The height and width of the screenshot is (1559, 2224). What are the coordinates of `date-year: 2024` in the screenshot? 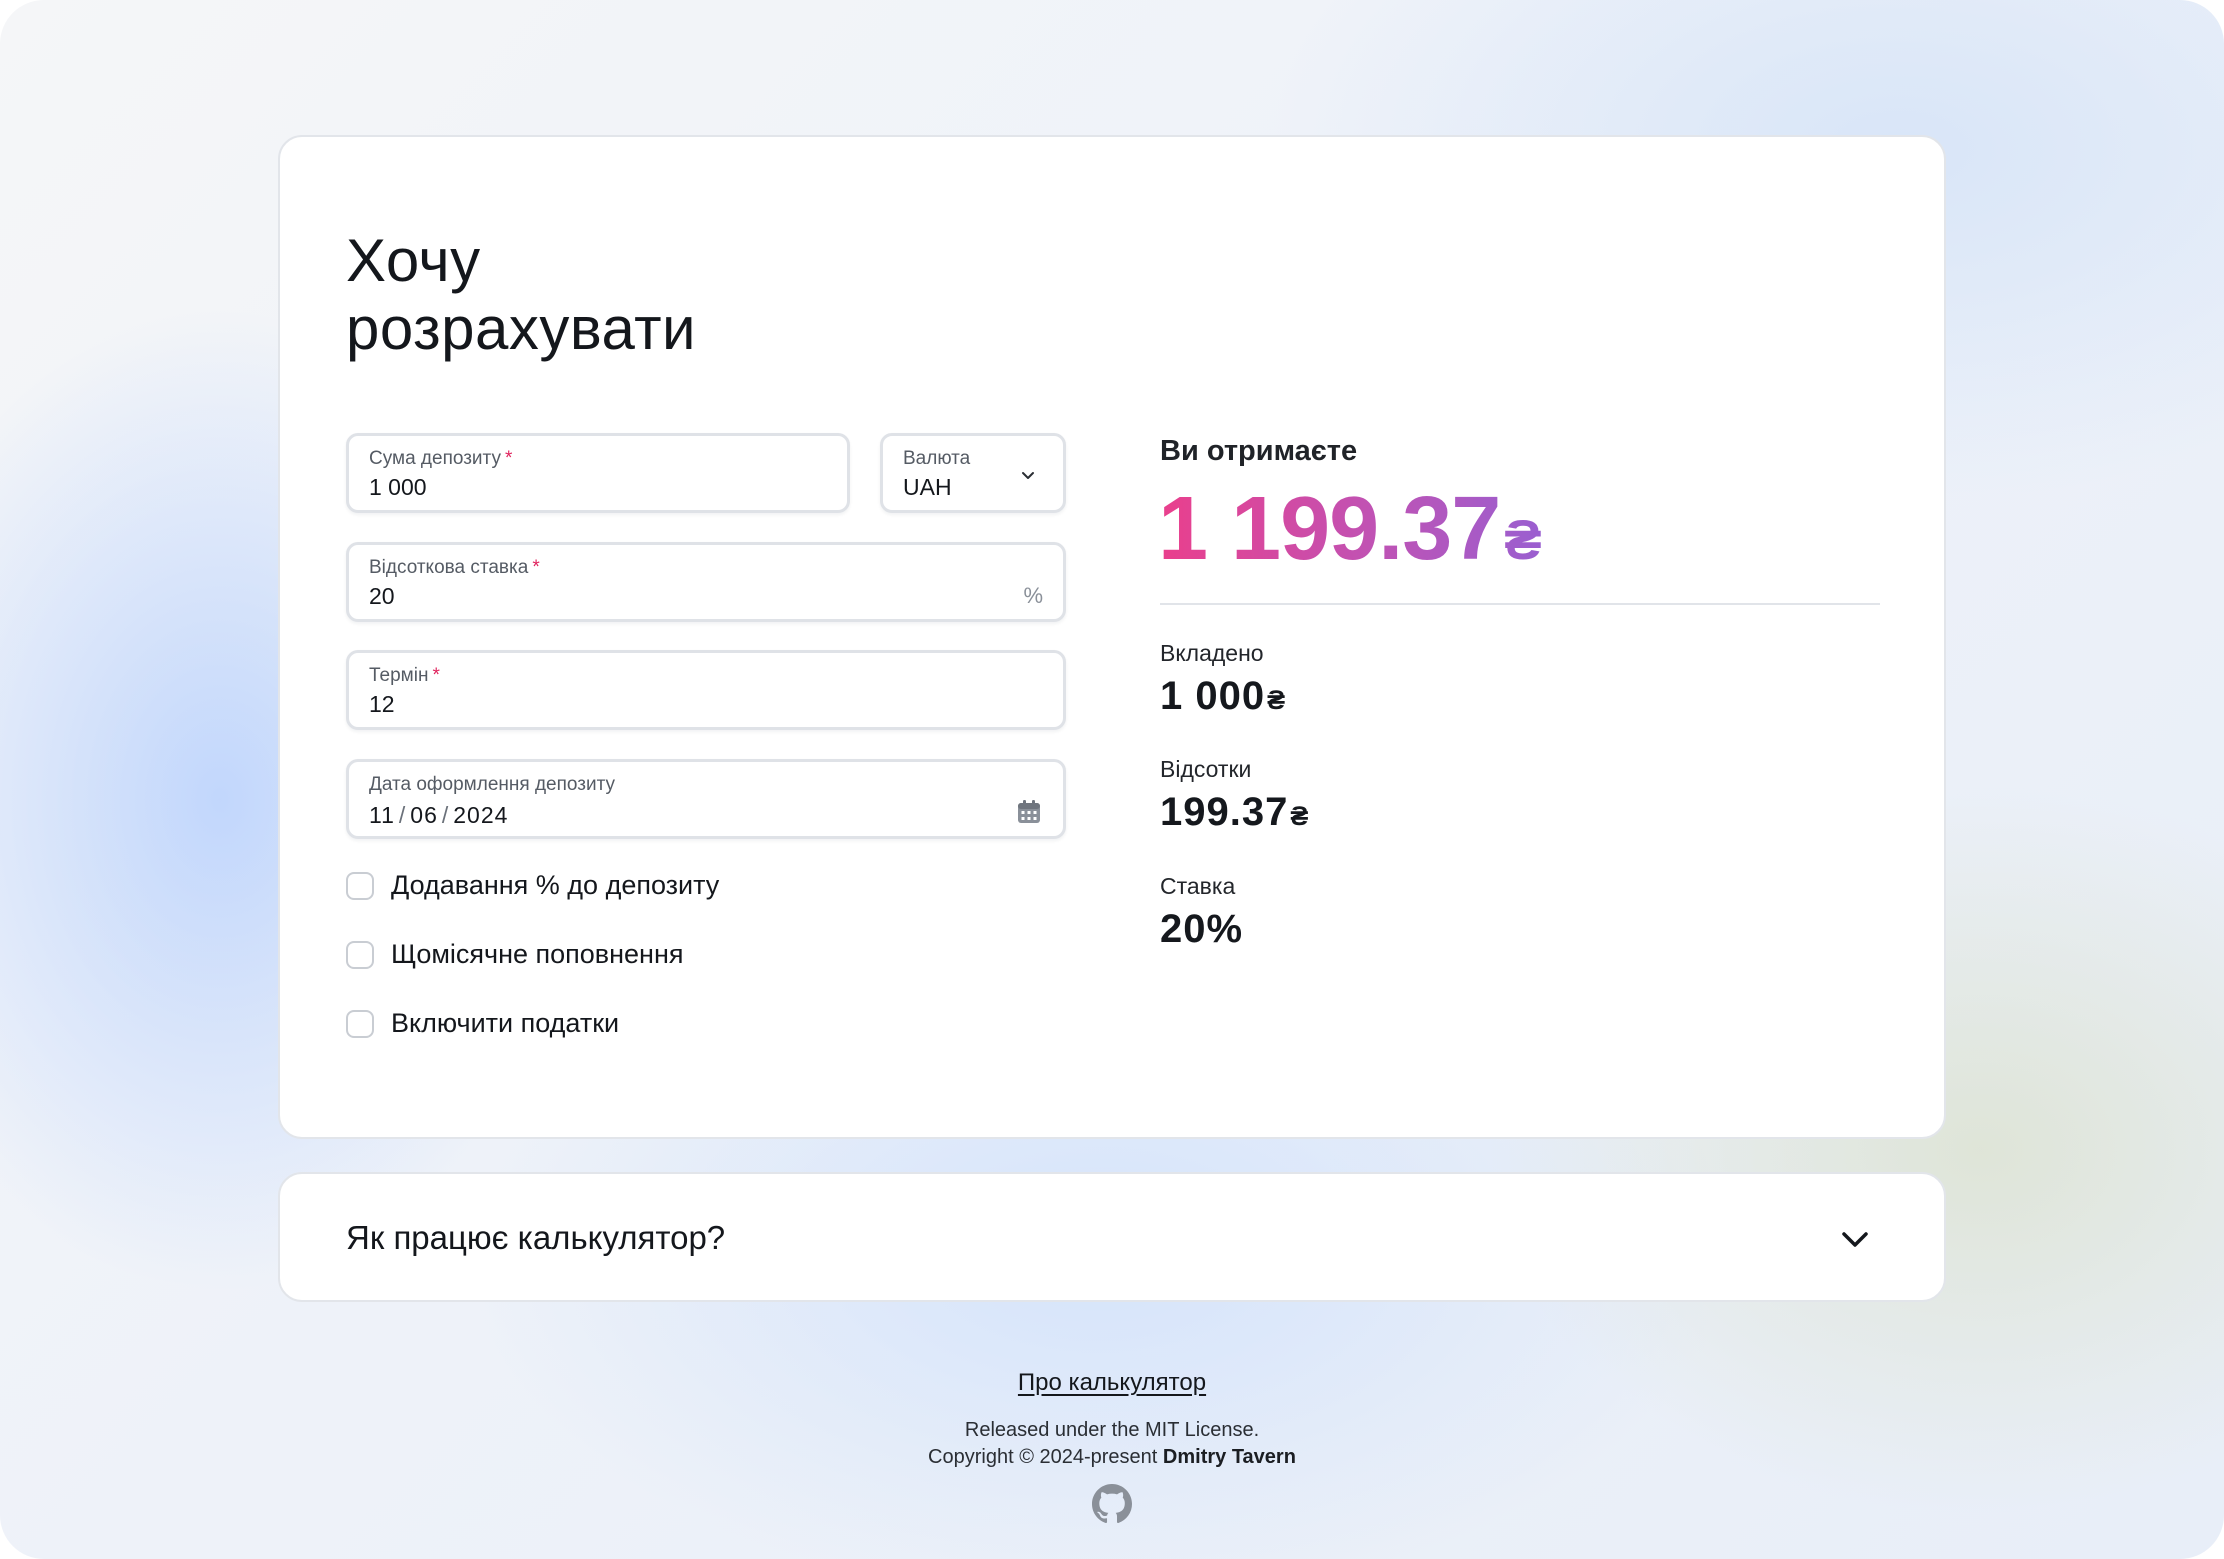 It's located at (481, 815).